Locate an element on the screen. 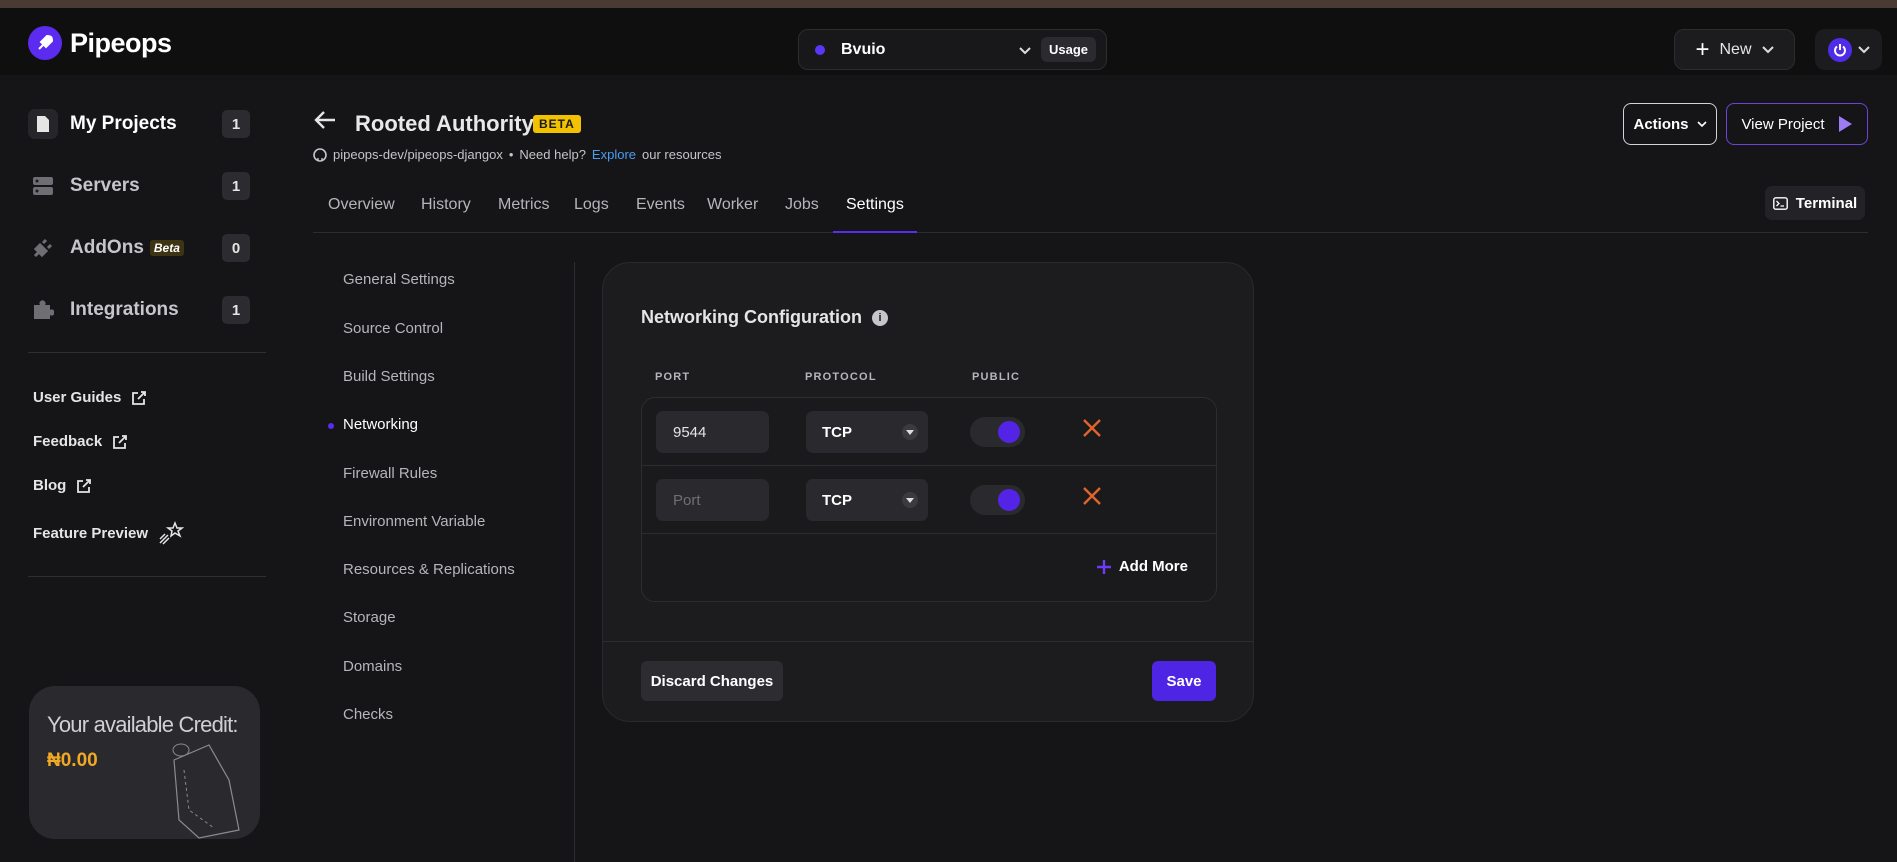  column-header-public: PUBLIC is located at coordinates (996, 377).